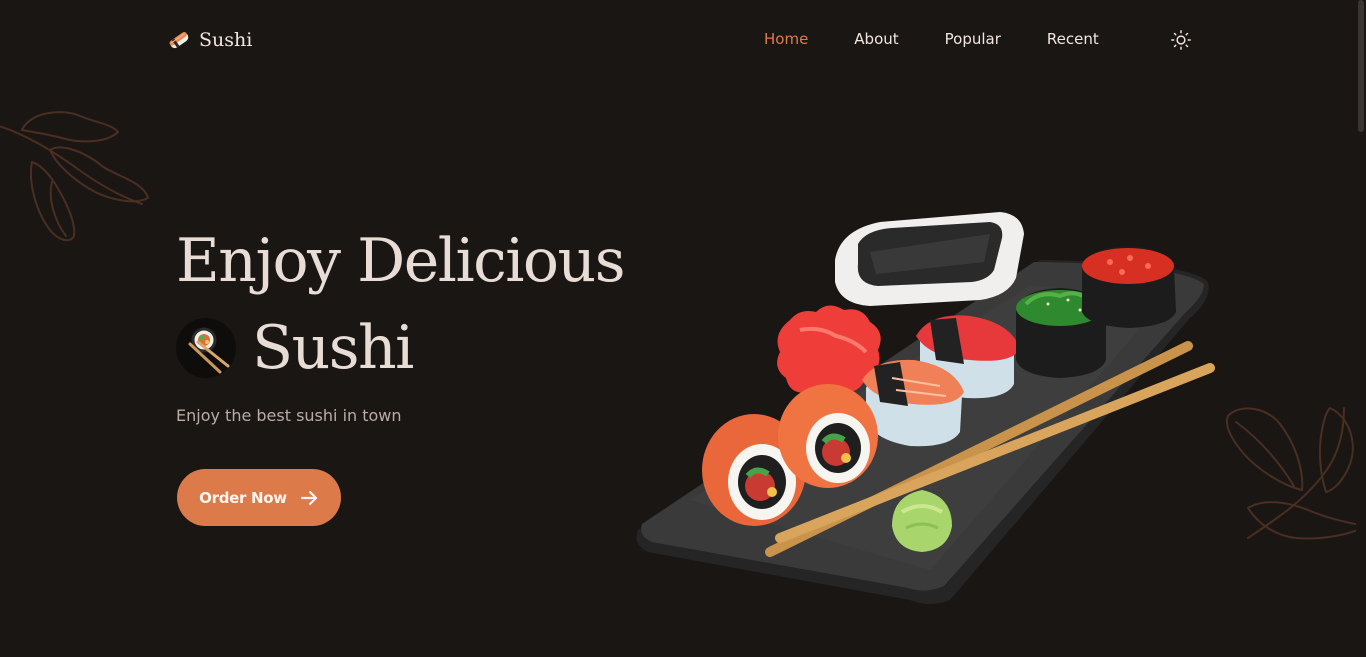 The height and width of the screenshot is (657, 1366). I want to click on order-now-label: Order Now, so click(243, 497).